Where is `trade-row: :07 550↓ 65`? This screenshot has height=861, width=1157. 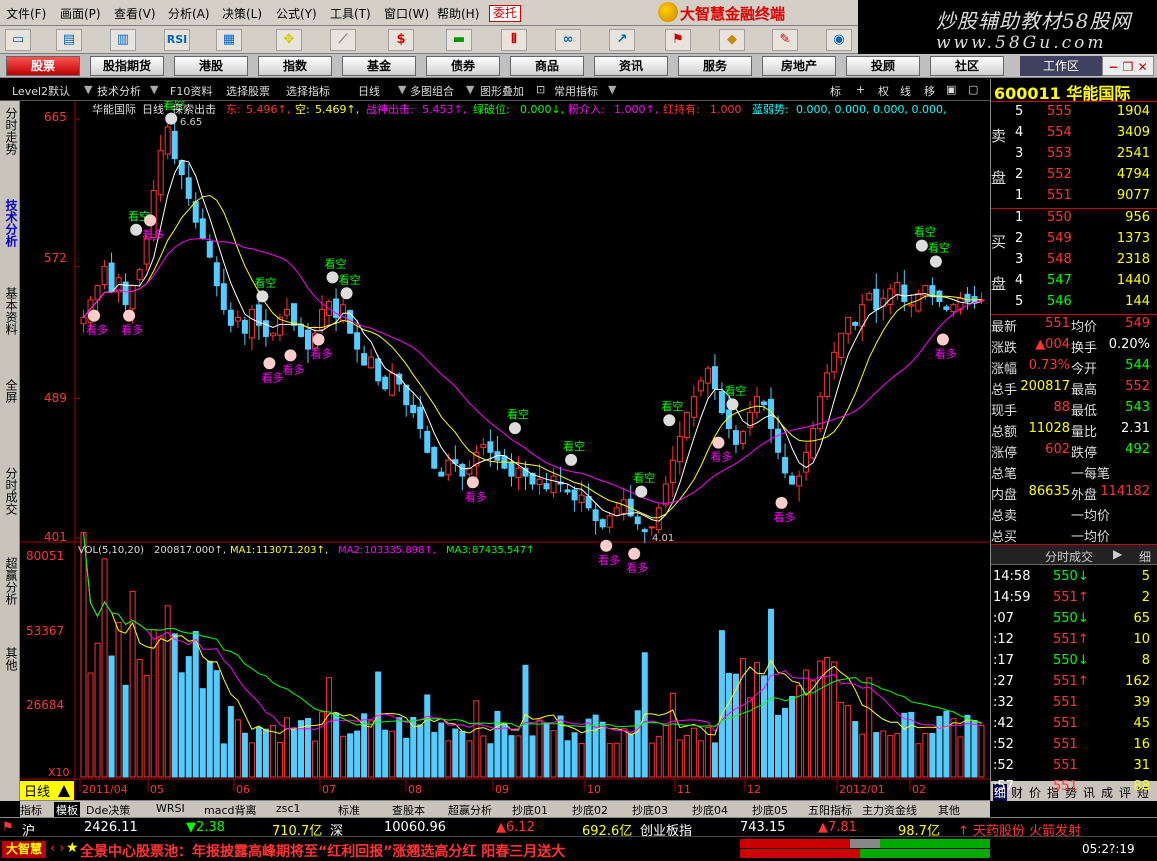
trade-row: :07 550↓ 65 is located at coordinates (1074, 621).